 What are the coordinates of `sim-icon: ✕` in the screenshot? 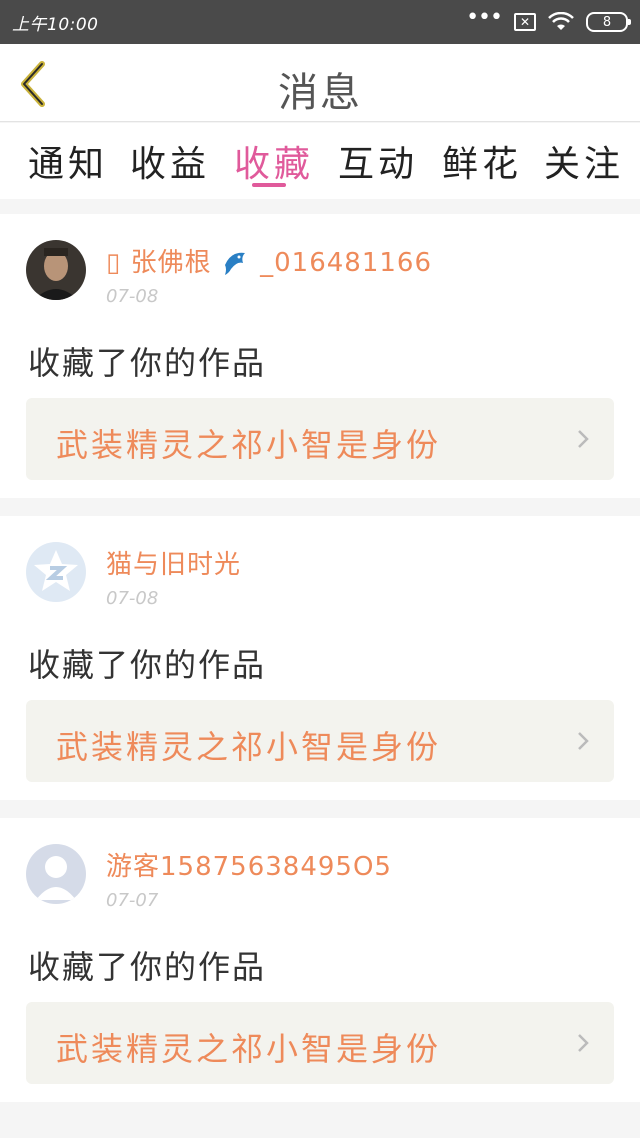 It's located at (525, 22).